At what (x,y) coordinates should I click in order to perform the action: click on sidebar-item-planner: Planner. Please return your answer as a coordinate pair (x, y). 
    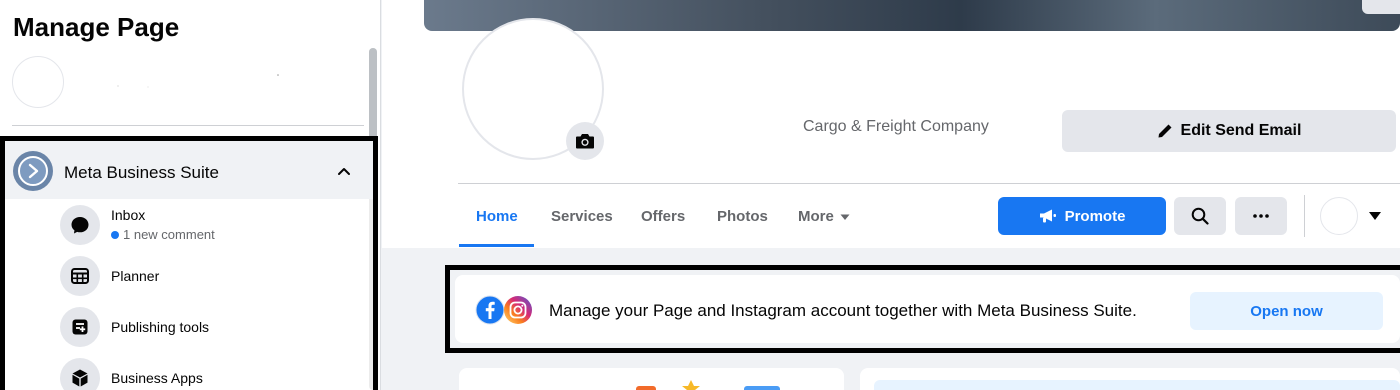
    Looking at the image, I should click on (210, 276).